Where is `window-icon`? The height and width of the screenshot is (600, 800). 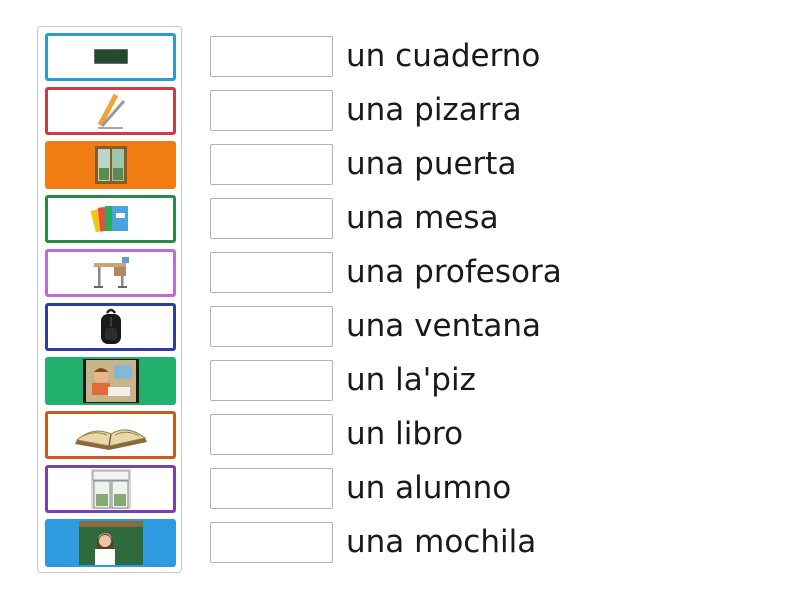 window-icon is located at coordinates (111, 165).